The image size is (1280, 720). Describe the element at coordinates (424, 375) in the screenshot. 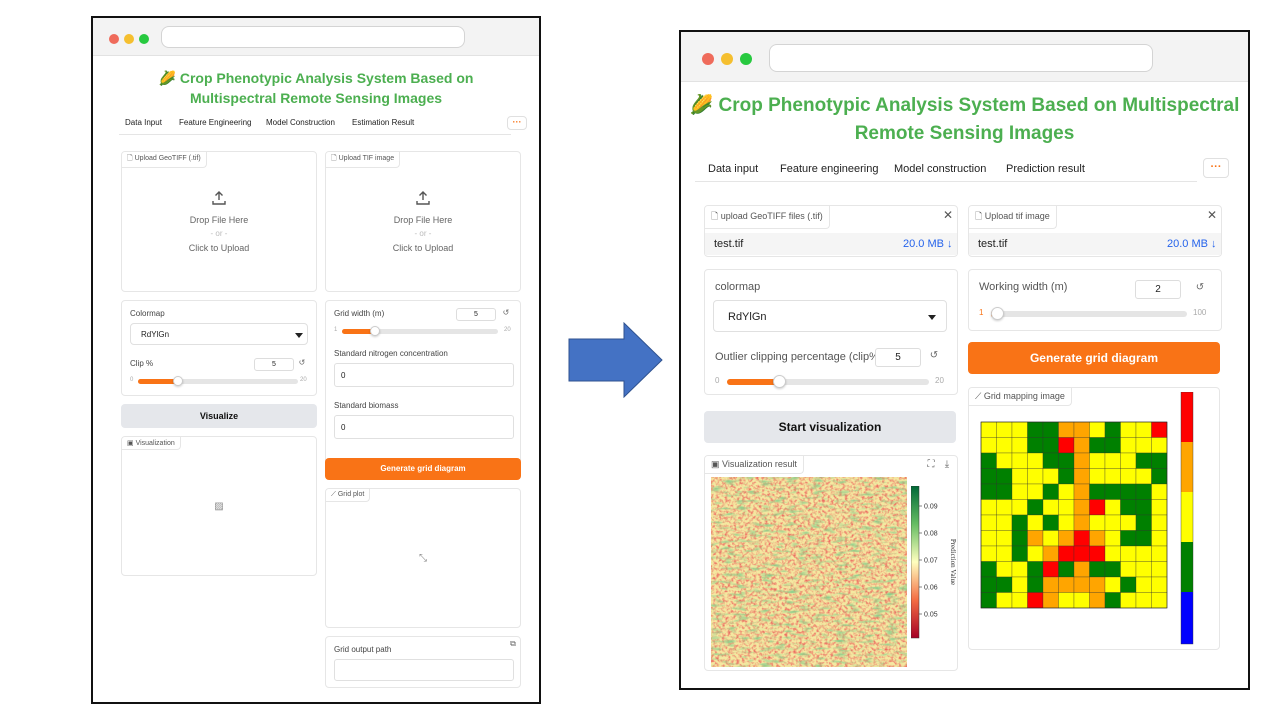

I see `nitrogen-input: 0` at that location.